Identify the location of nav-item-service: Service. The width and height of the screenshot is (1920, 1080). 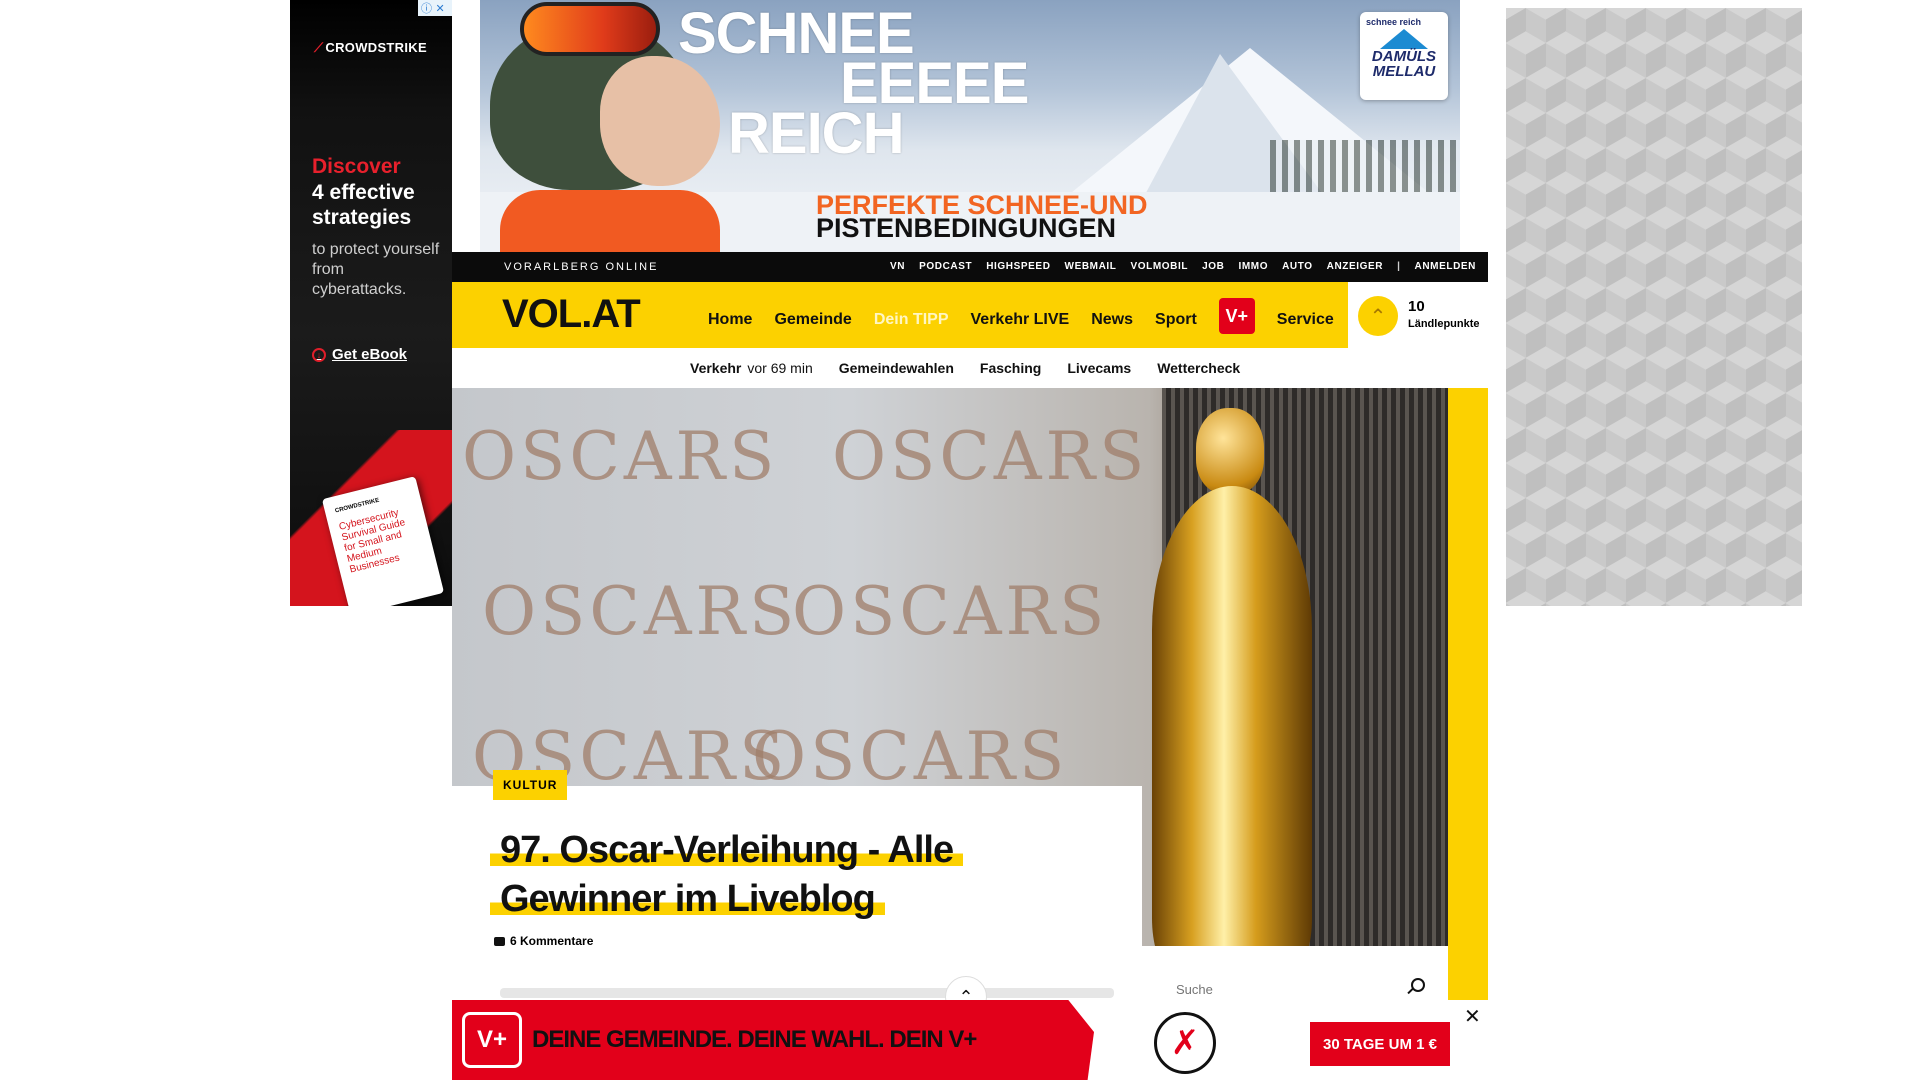
(1305, 320).